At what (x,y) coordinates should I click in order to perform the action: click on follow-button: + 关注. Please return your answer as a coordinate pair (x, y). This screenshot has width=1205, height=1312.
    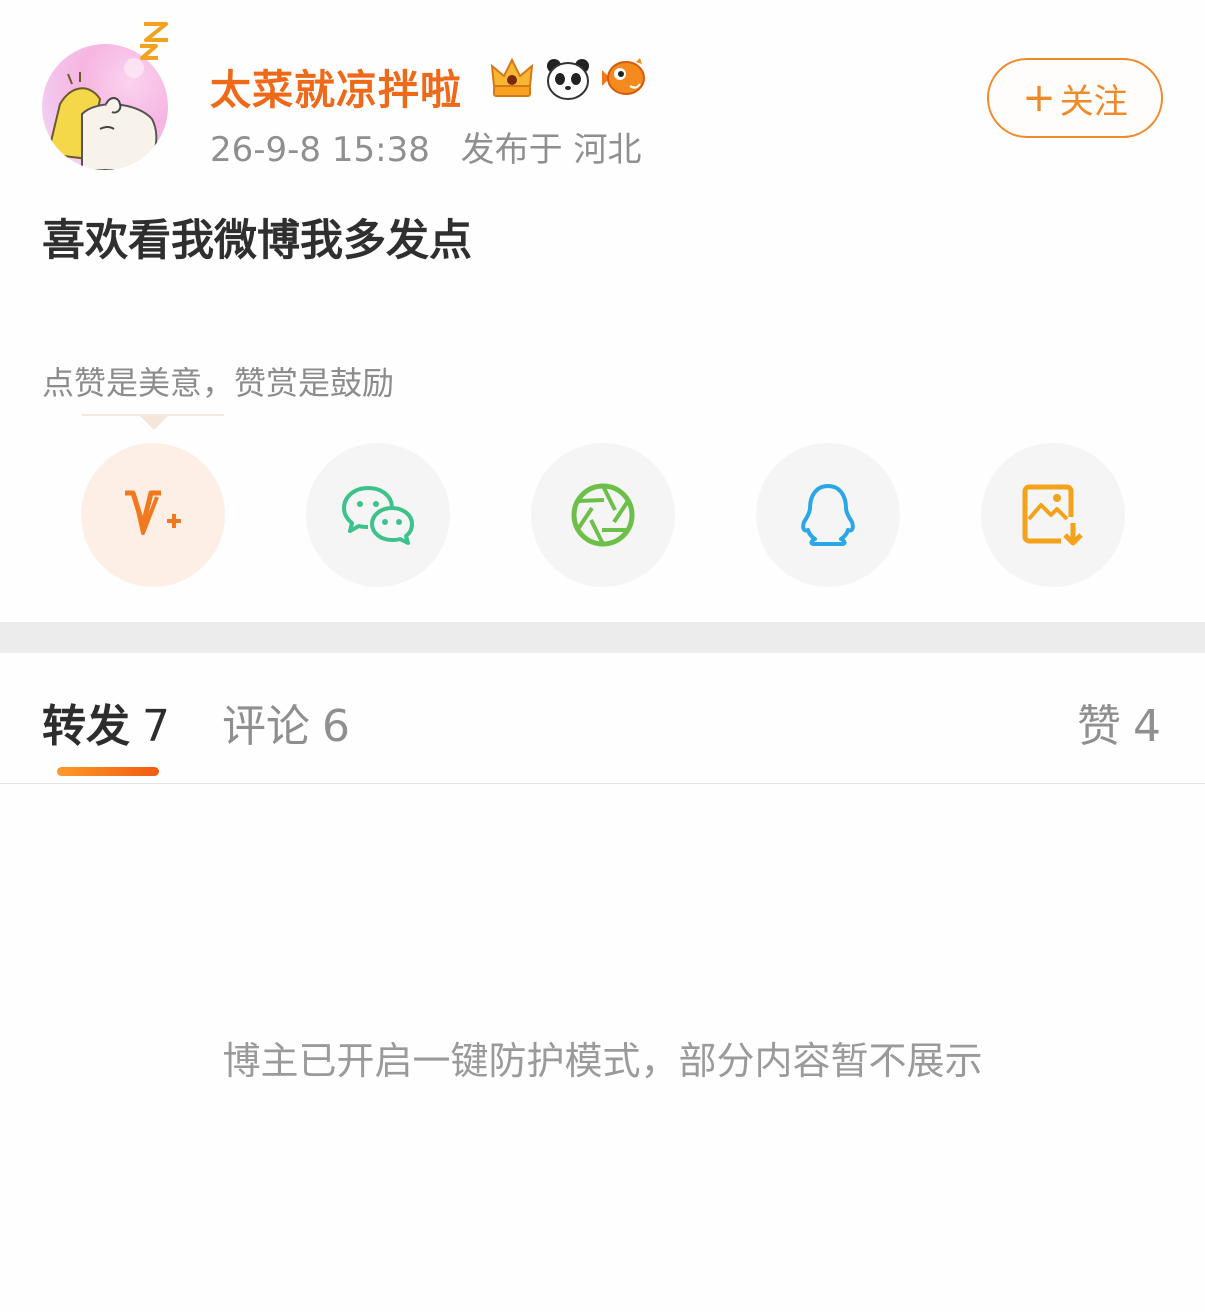
    Looking at the image, I should click on (1075, 98).